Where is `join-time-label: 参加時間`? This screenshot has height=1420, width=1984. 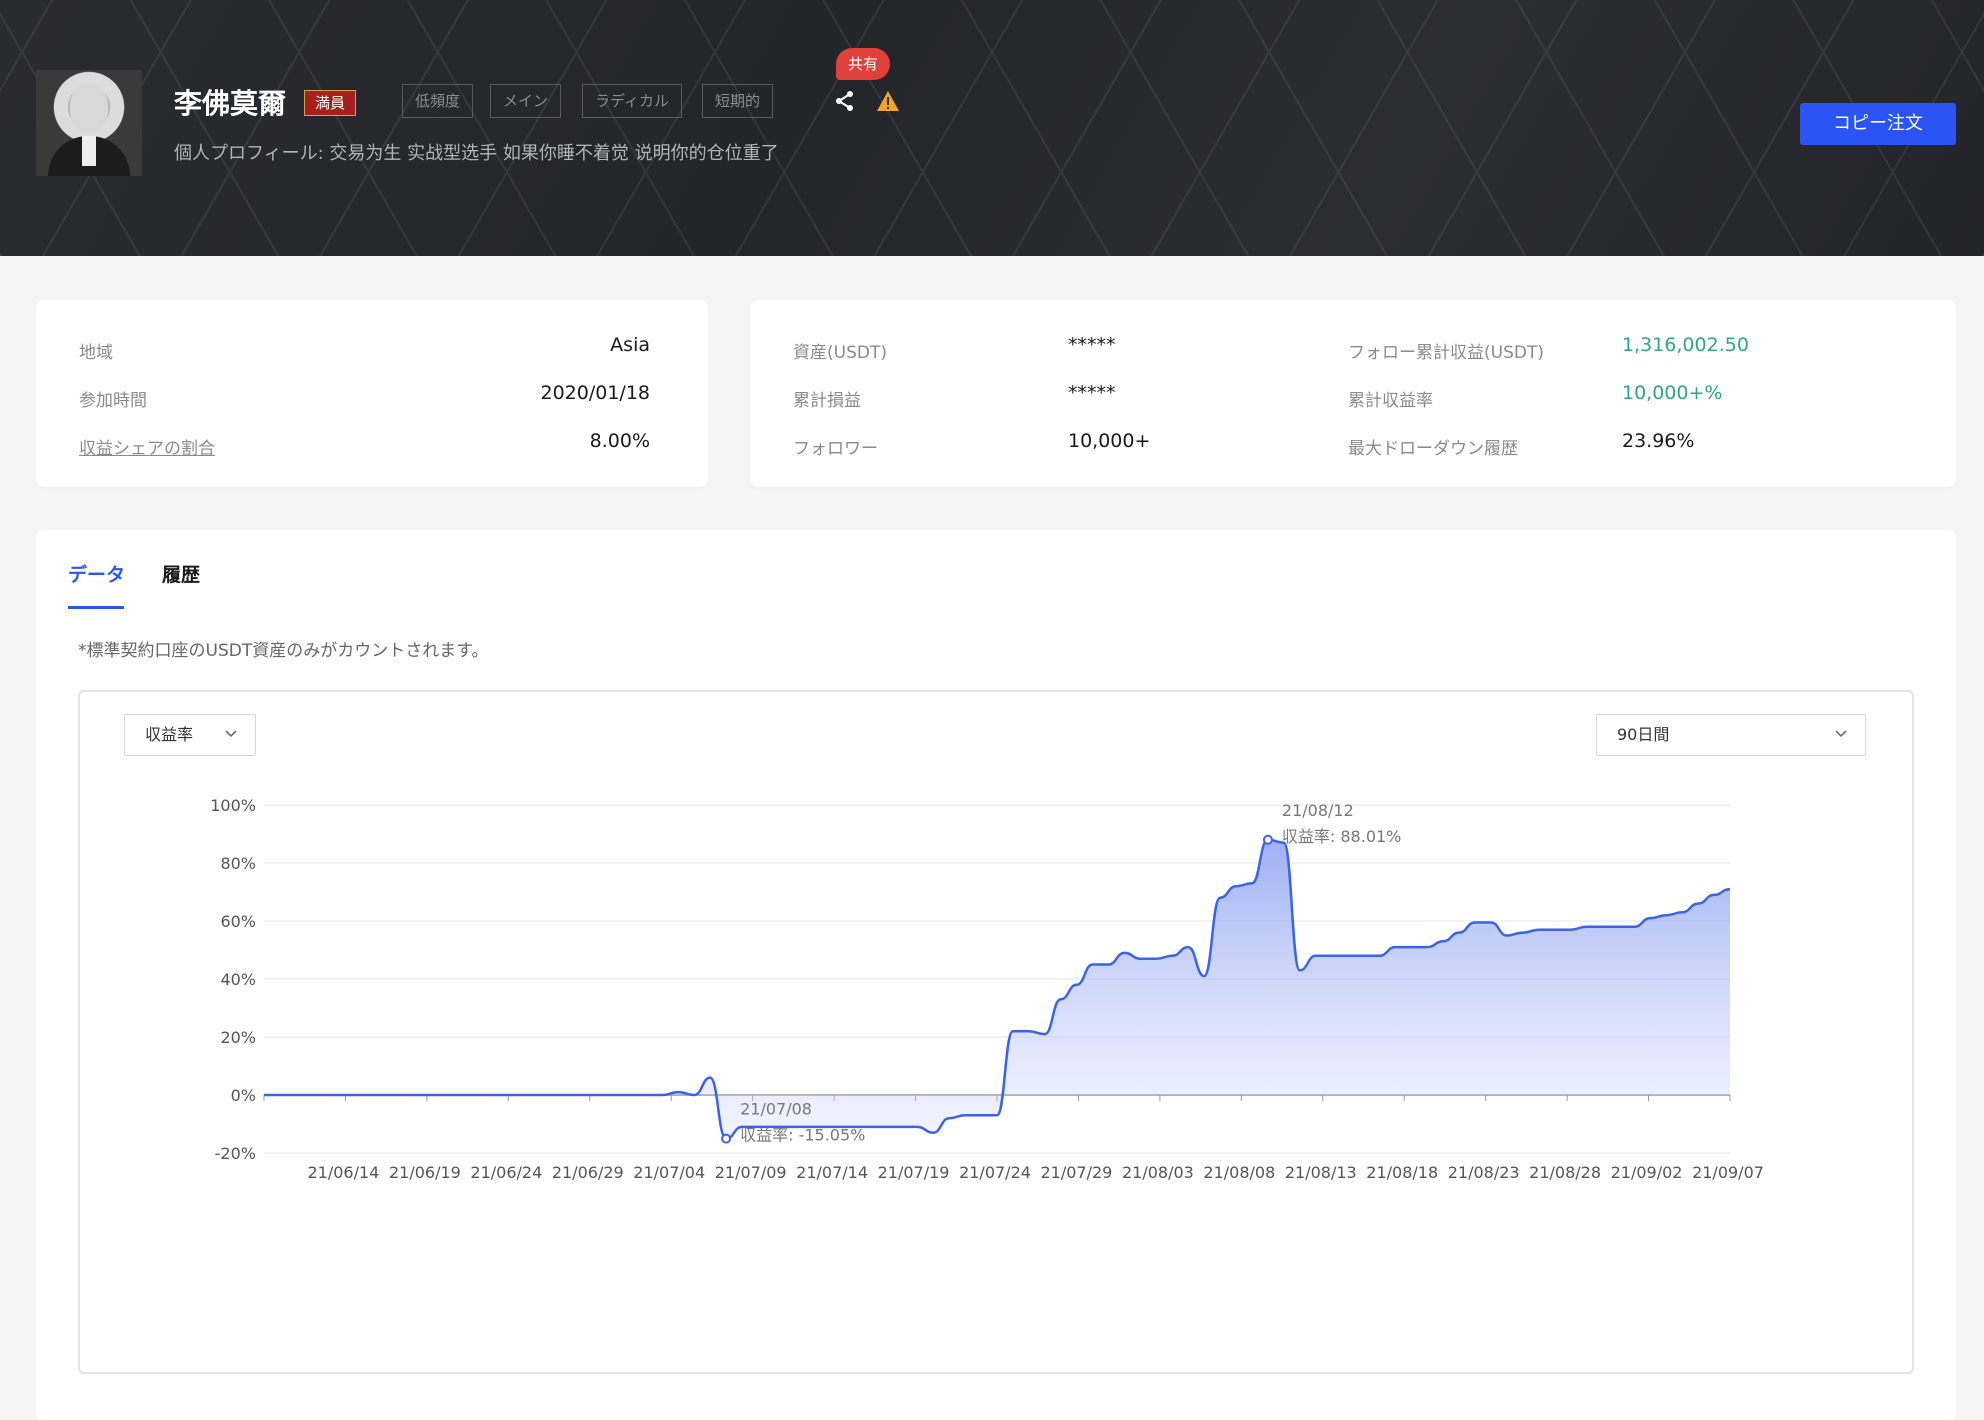 join-time-label: 参加時間 is located at coordinates (113, 401).